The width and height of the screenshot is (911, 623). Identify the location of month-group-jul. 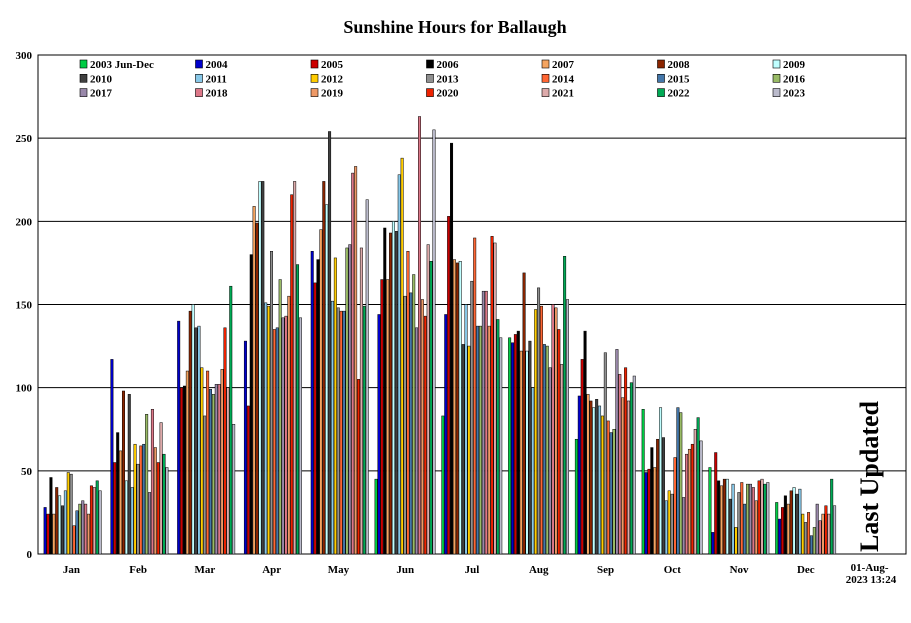
(472, 348).